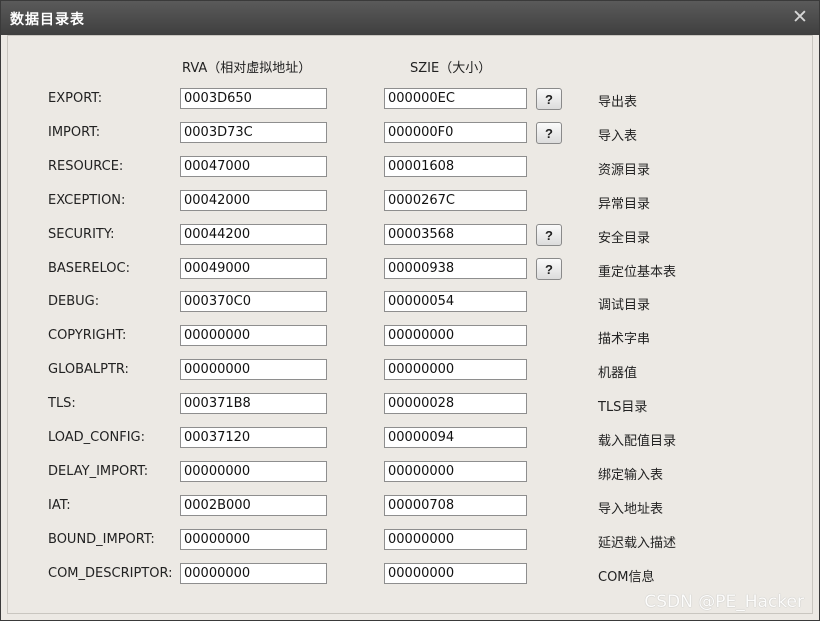 The width and height of the screenshot is (820, 621). I want to click on row-description-delay-import: 绑定输入表, so click(631, 475).